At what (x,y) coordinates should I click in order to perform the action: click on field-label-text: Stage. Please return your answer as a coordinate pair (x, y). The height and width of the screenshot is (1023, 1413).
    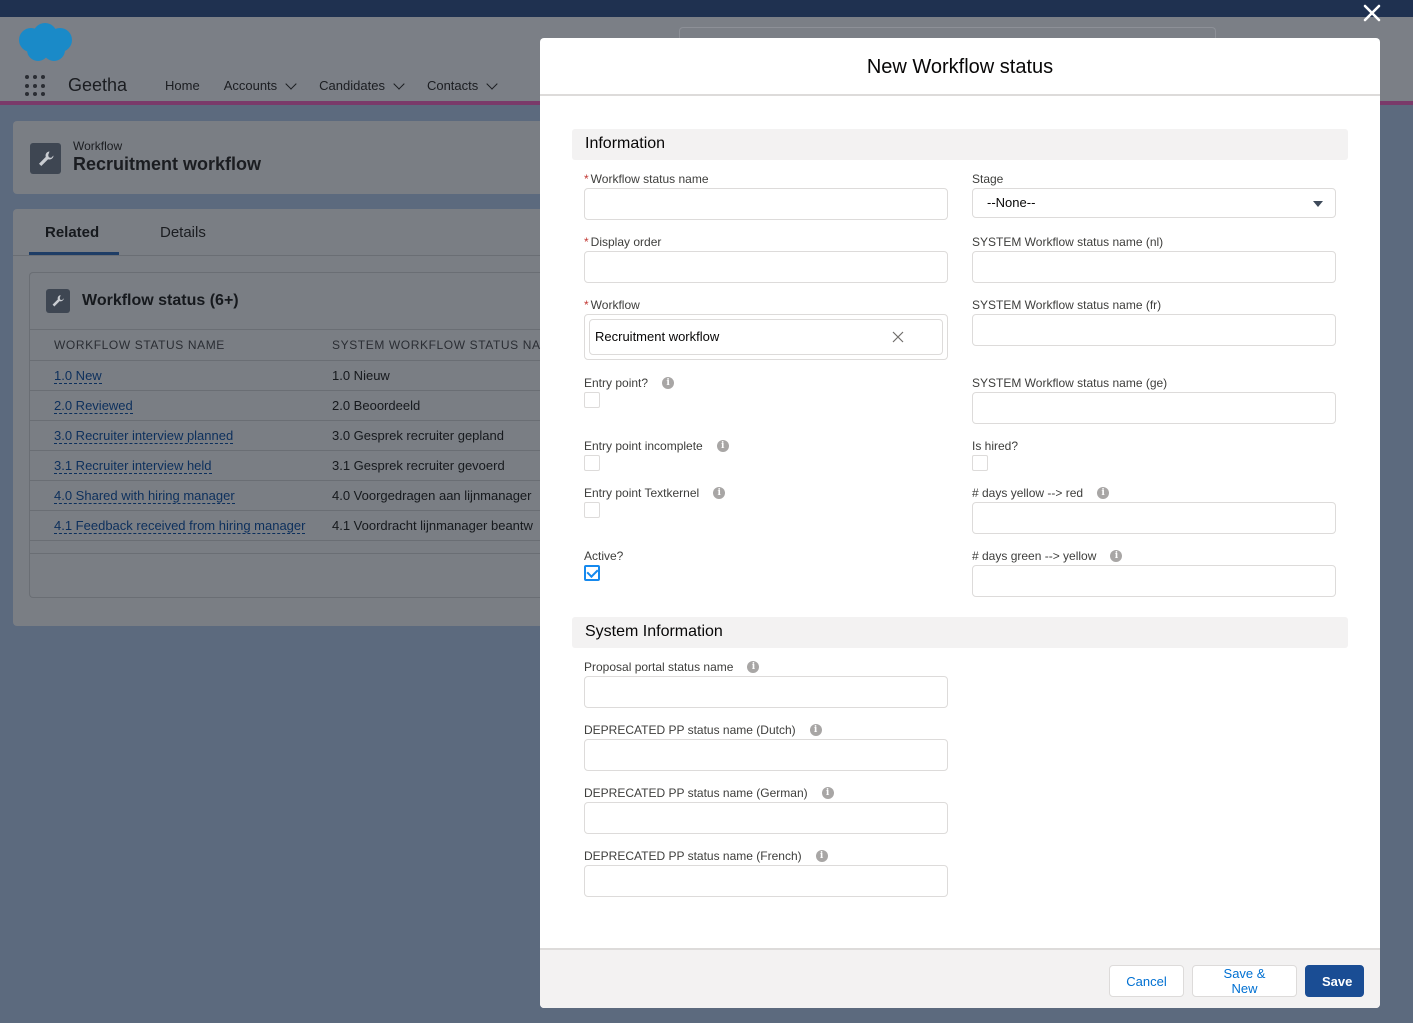
    Looking at the image, I should click on (988, 179).